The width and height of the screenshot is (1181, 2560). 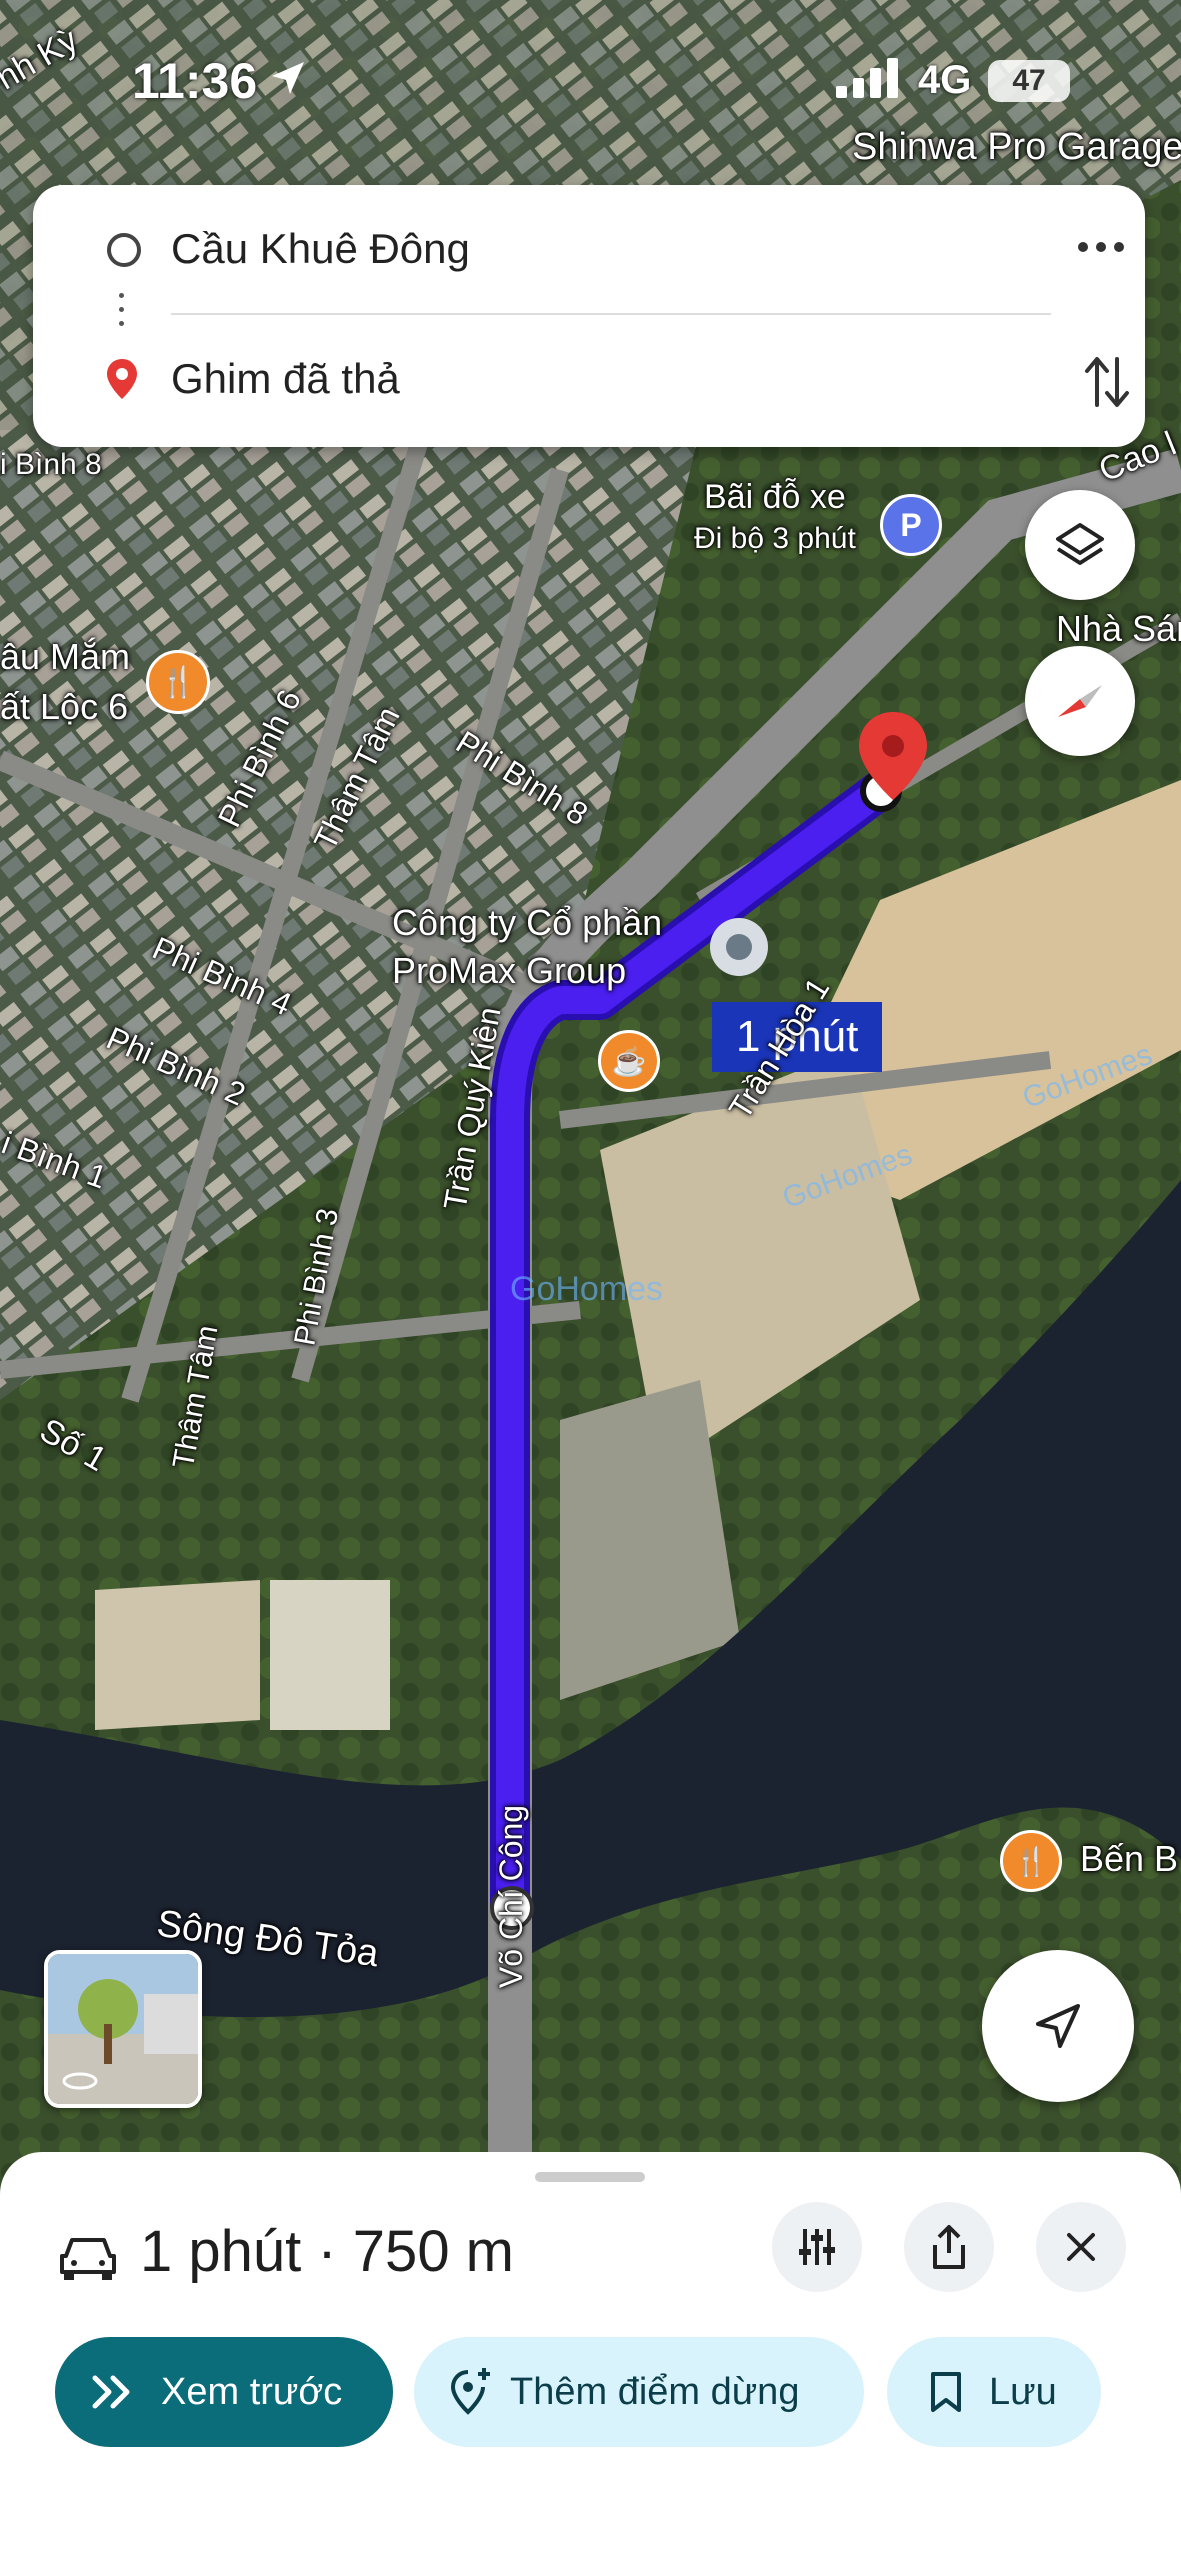 I want to click on share-button, so click(x=949, y=2247).